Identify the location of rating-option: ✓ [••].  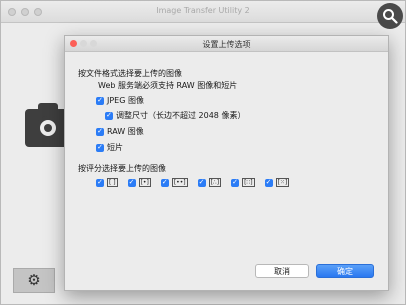
(174, 182).